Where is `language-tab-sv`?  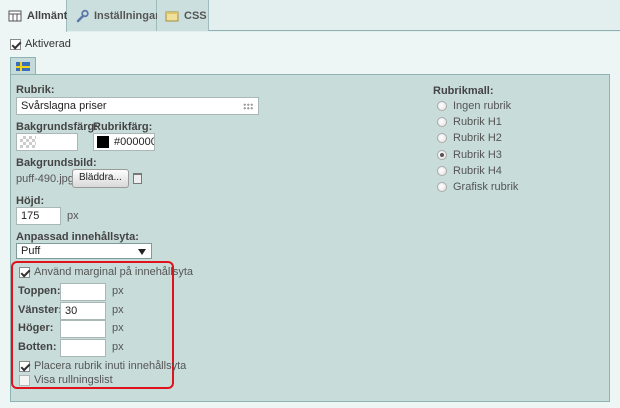 language-tab-sv is located at coordinates (23, 66).